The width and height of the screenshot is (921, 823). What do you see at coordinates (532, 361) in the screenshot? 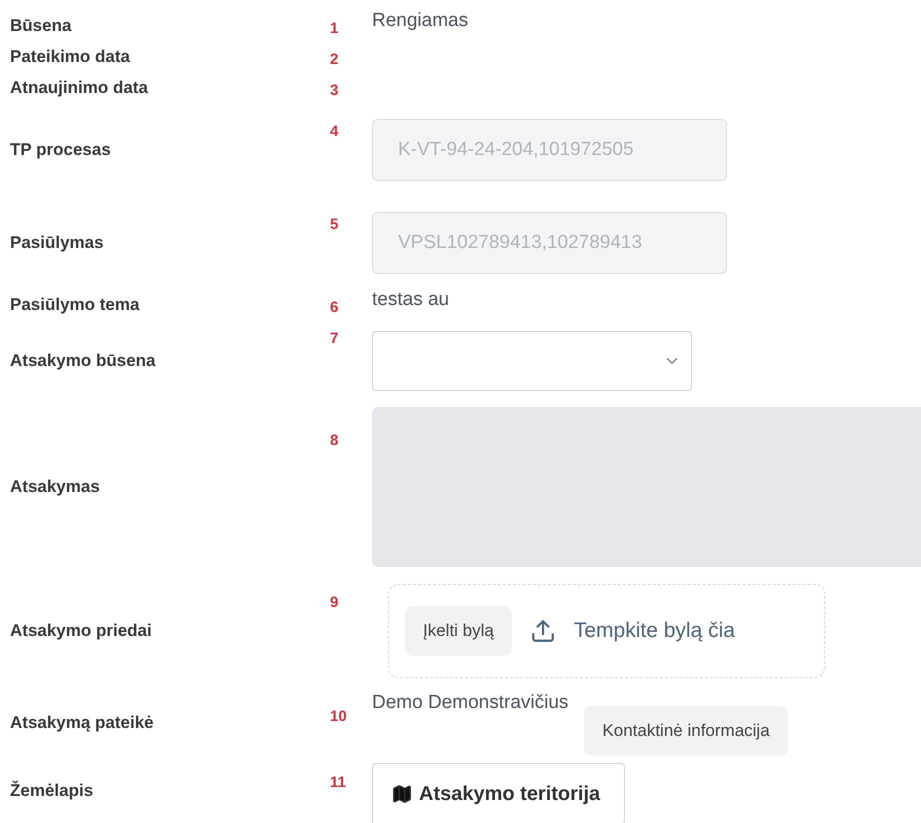
I see `select-field` at bounding box center [532, 361].